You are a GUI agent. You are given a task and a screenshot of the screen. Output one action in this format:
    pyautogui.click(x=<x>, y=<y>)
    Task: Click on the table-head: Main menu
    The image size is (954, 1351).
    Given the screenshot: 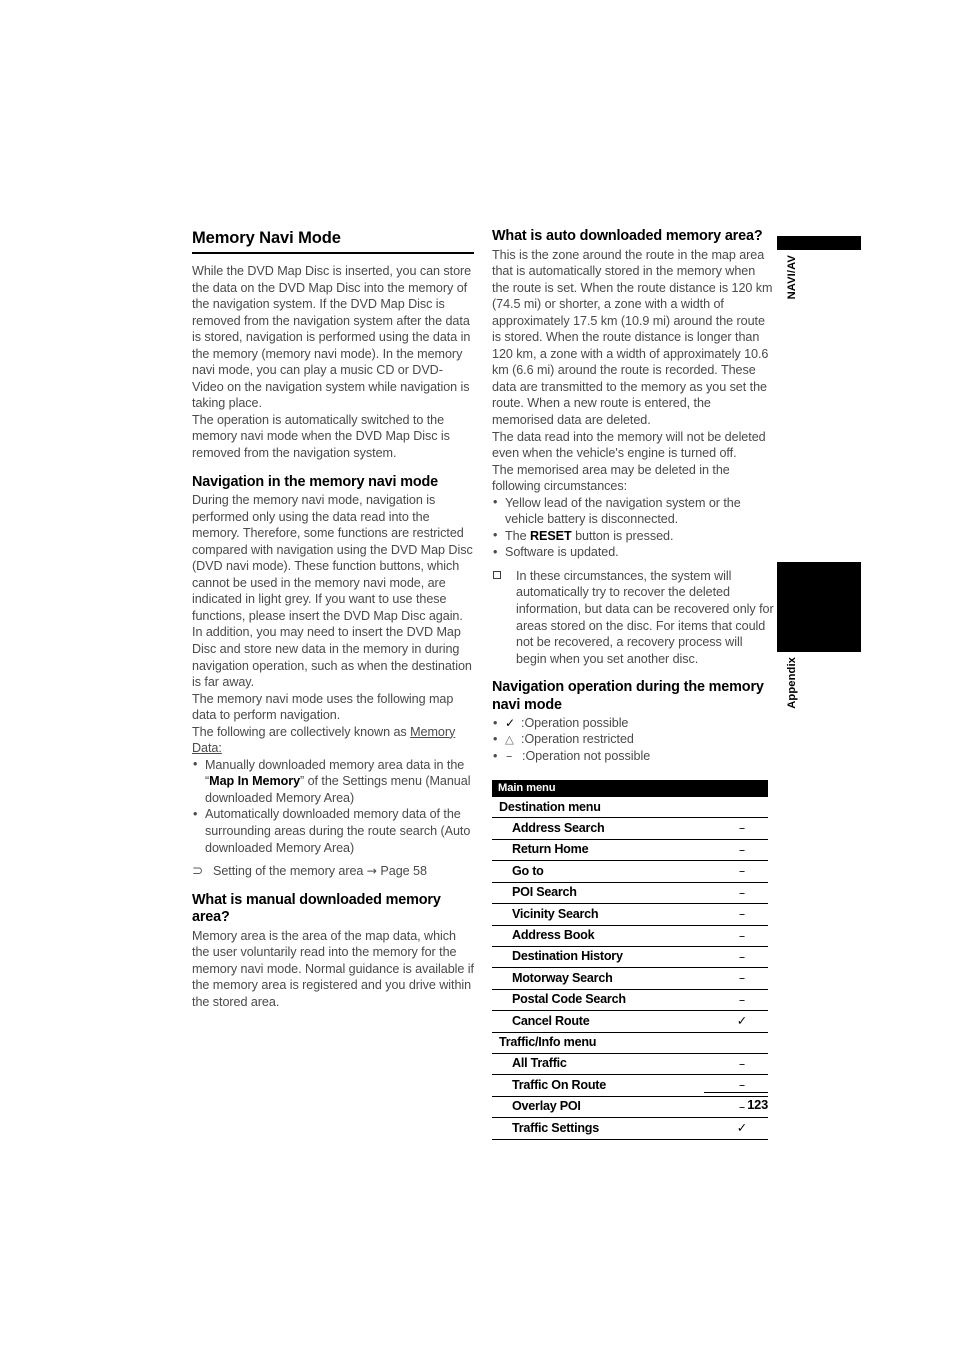 What is the action you would take?
    pyautogui.click(x=630, y=789)
    